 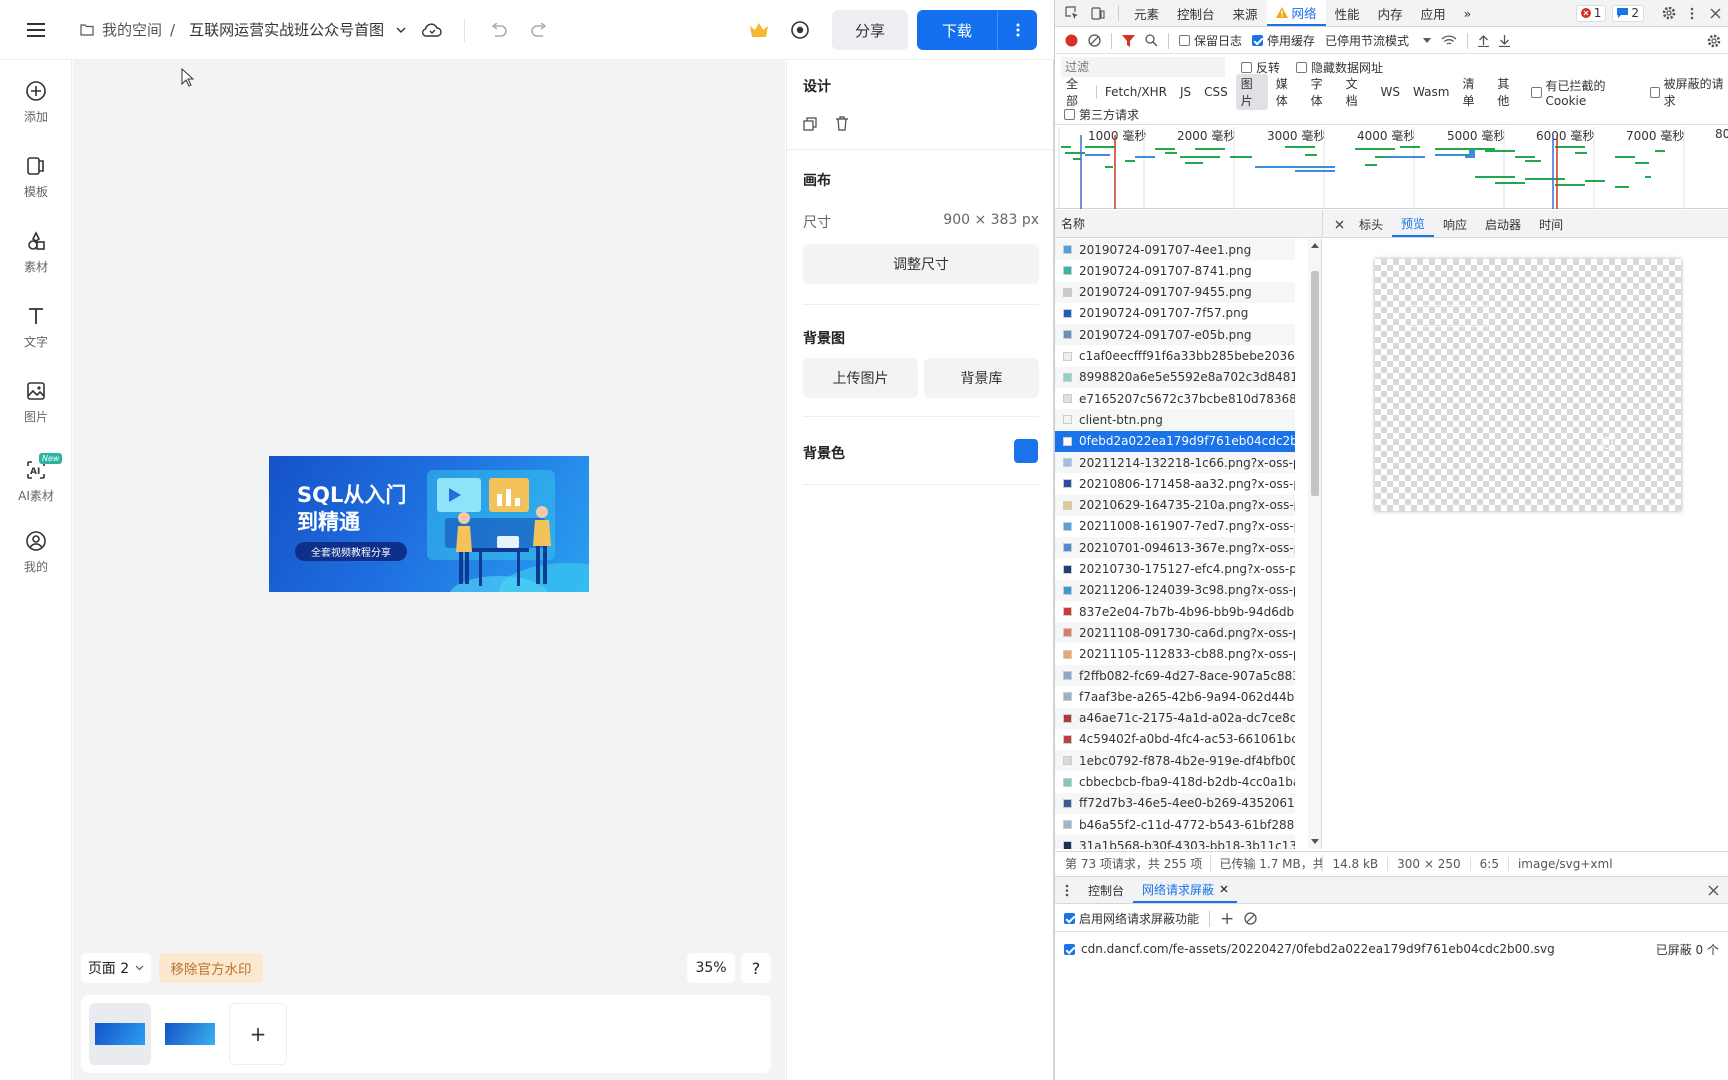 What do you see at coordinates (1175, 569) in the screenshot?
I see `request-row: 20210730-175127-efc4.png?x-oss-process` at bounding box center [1175, 569].